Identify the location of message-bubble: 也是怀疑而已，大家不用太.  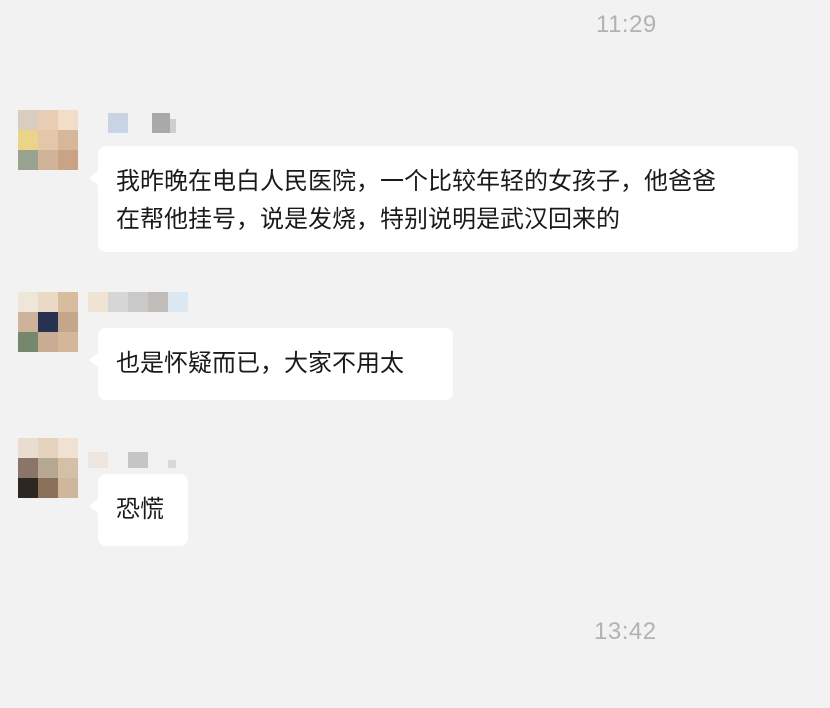
(271, 364).